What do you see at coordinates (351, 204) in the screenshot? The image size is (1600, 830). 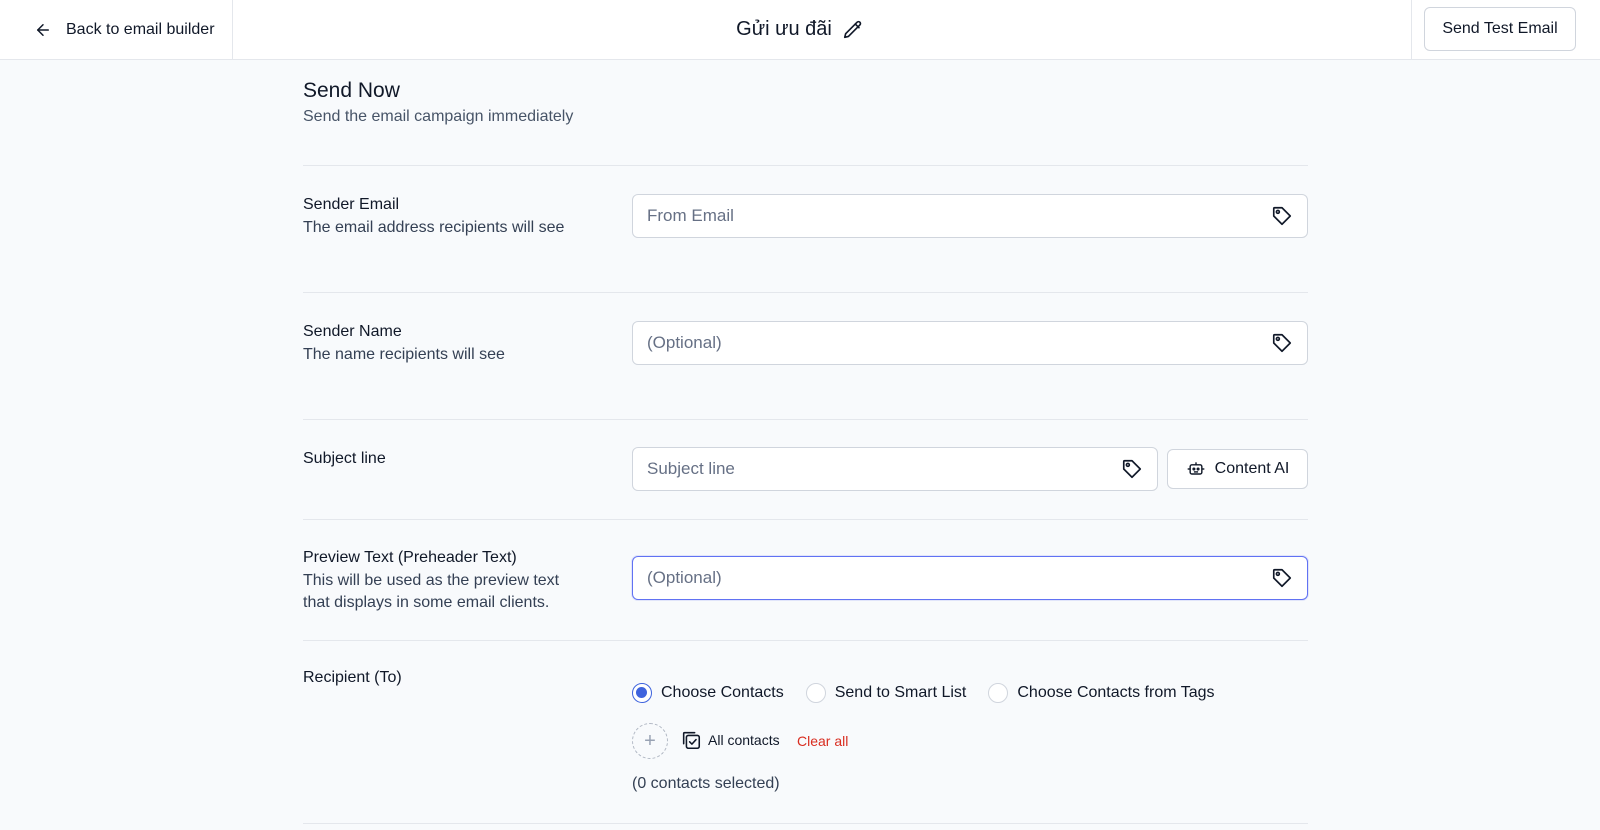 I see `sender-email-label: Sender Email` at bounding box center [351, 204].